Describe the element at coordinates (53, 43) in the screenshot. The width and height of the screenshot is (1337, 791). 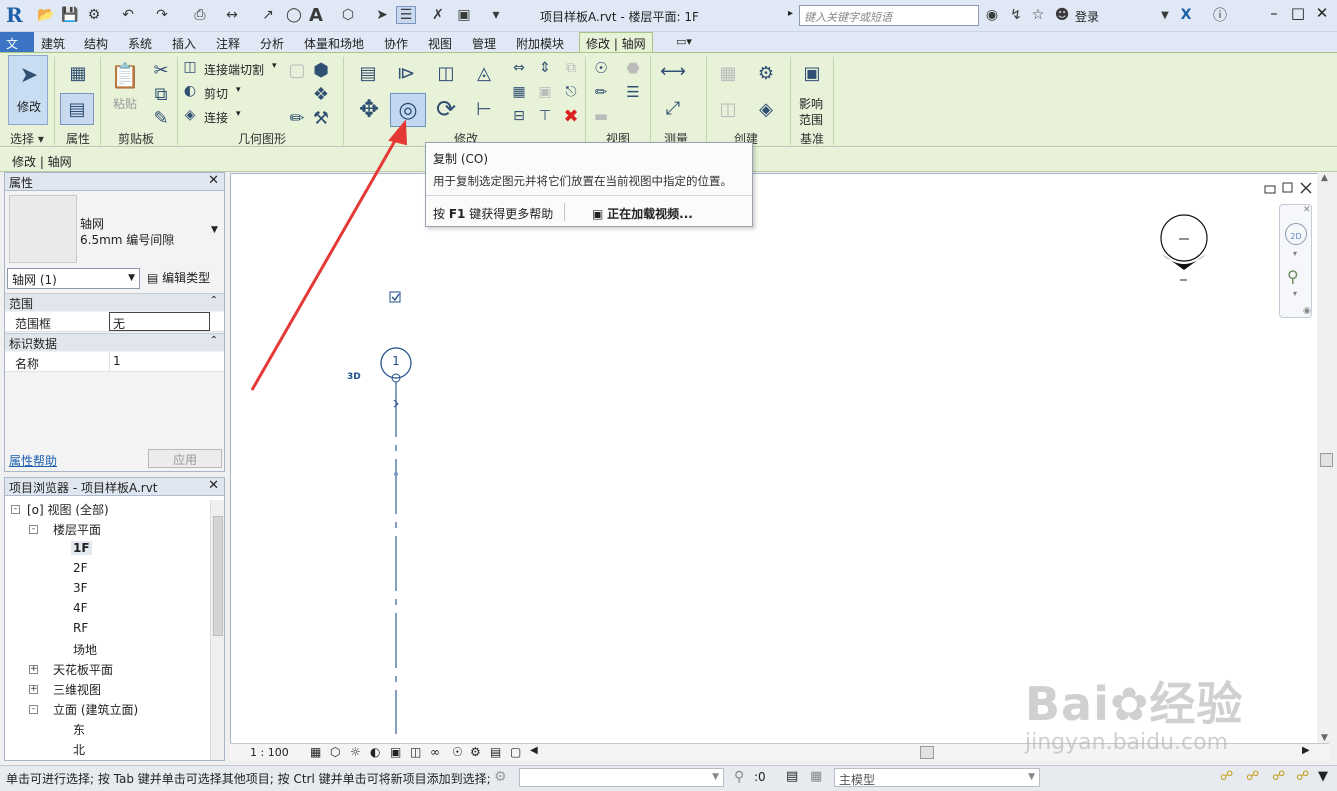
I see `tab-architecture: 建筑` at that location.